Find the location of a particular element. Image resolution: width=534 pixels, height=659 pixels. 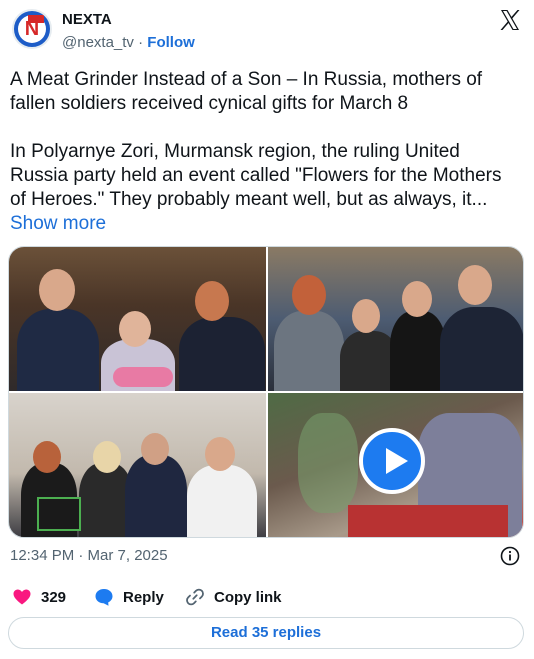

action-bar: 329 Reply Copy link is located at coordinates (267, 597).